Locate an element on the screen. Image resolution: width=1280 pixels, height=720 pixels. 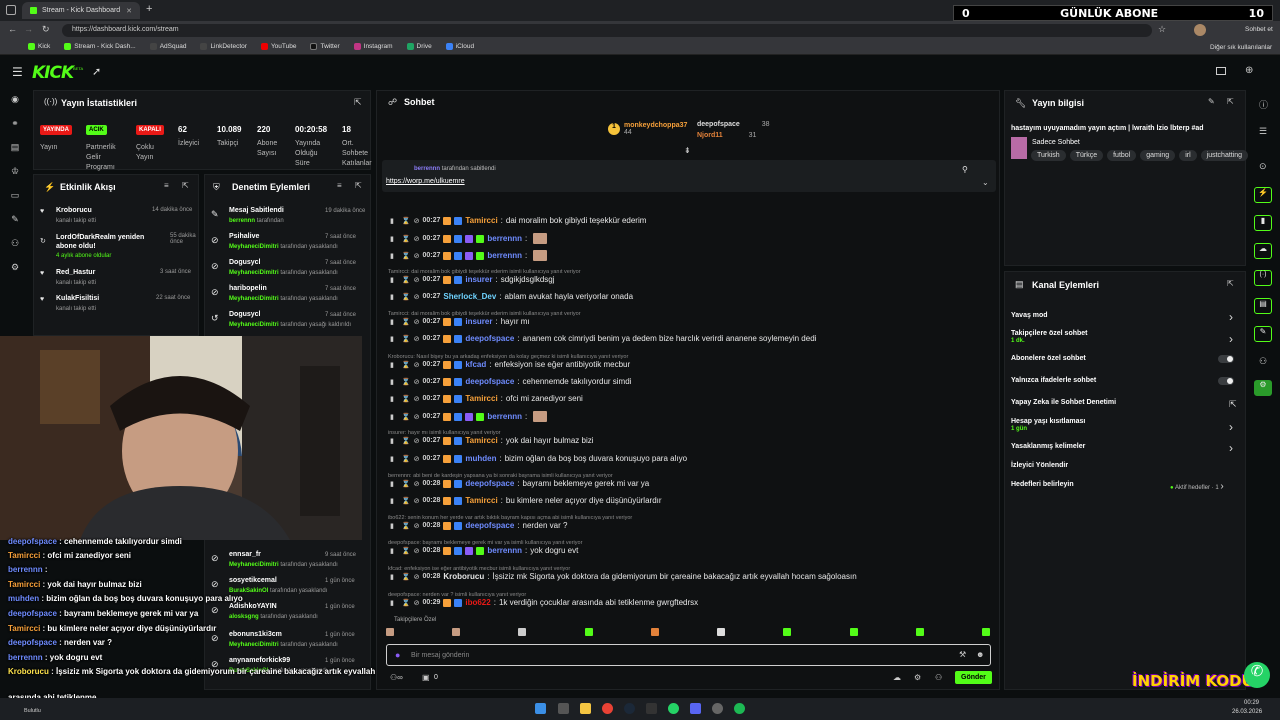
message-username: ibo622 is located at coordinates (477, 602).